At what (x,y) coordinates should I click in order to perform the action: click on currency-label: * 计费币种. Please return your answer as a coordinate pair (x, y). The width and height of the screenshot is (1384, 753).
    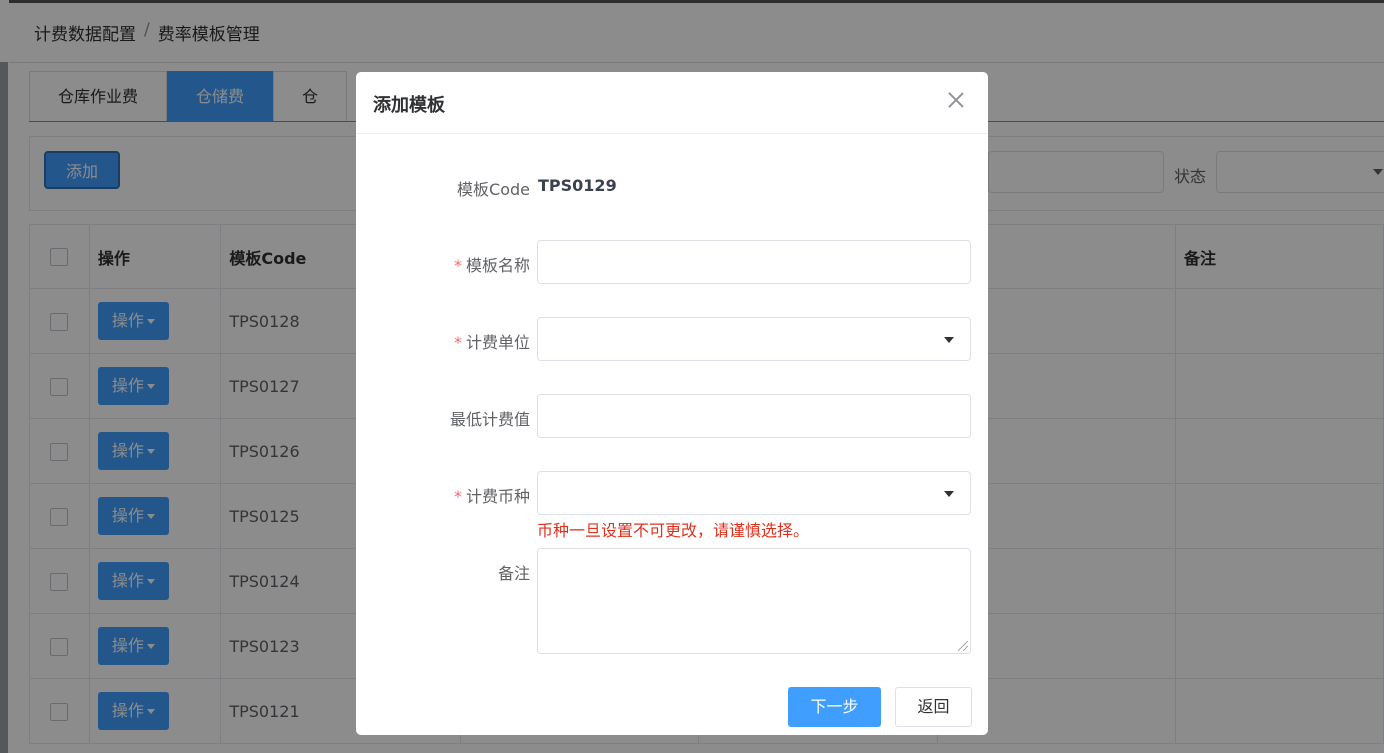
    Looking at the image, I should click on (443, 495).